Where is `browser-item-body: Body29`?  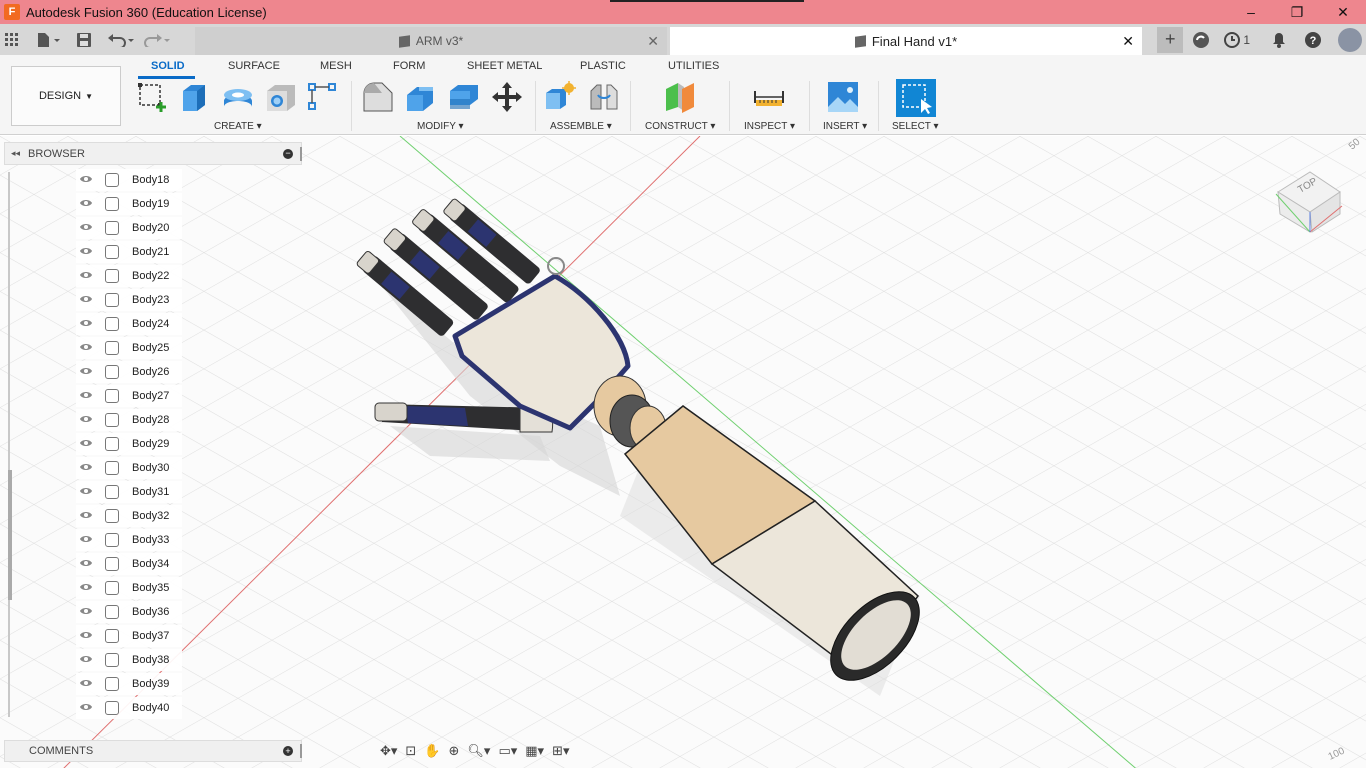
browser-item-body: Body29 is located at coordinates (129, 444).